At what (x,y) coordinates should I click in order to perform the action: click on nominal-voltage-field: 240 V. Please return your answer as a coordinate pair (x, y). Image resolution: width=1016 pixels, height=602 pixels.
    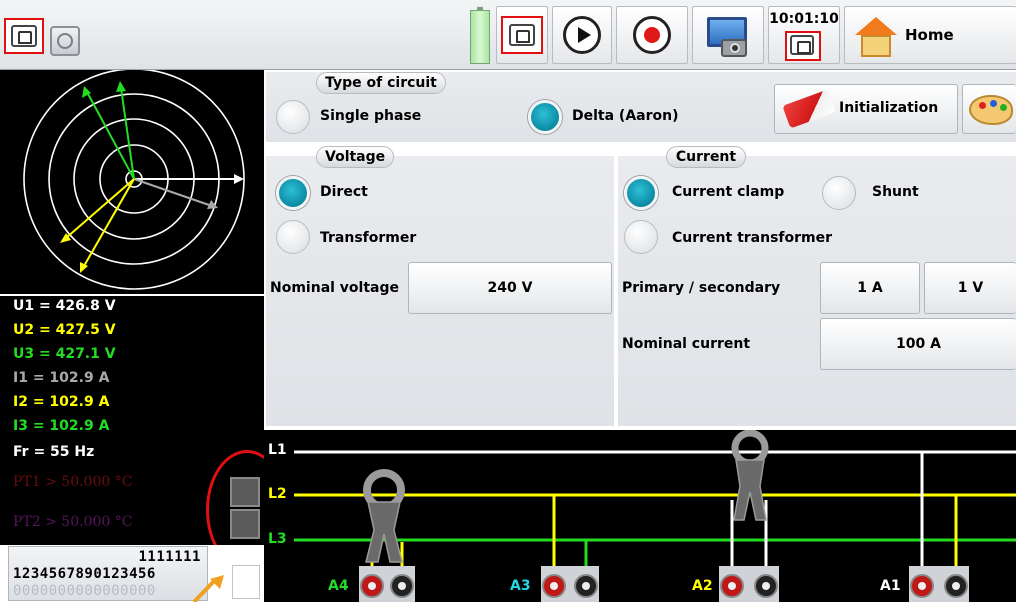
    Looking at the image, I should click on (510, 288).